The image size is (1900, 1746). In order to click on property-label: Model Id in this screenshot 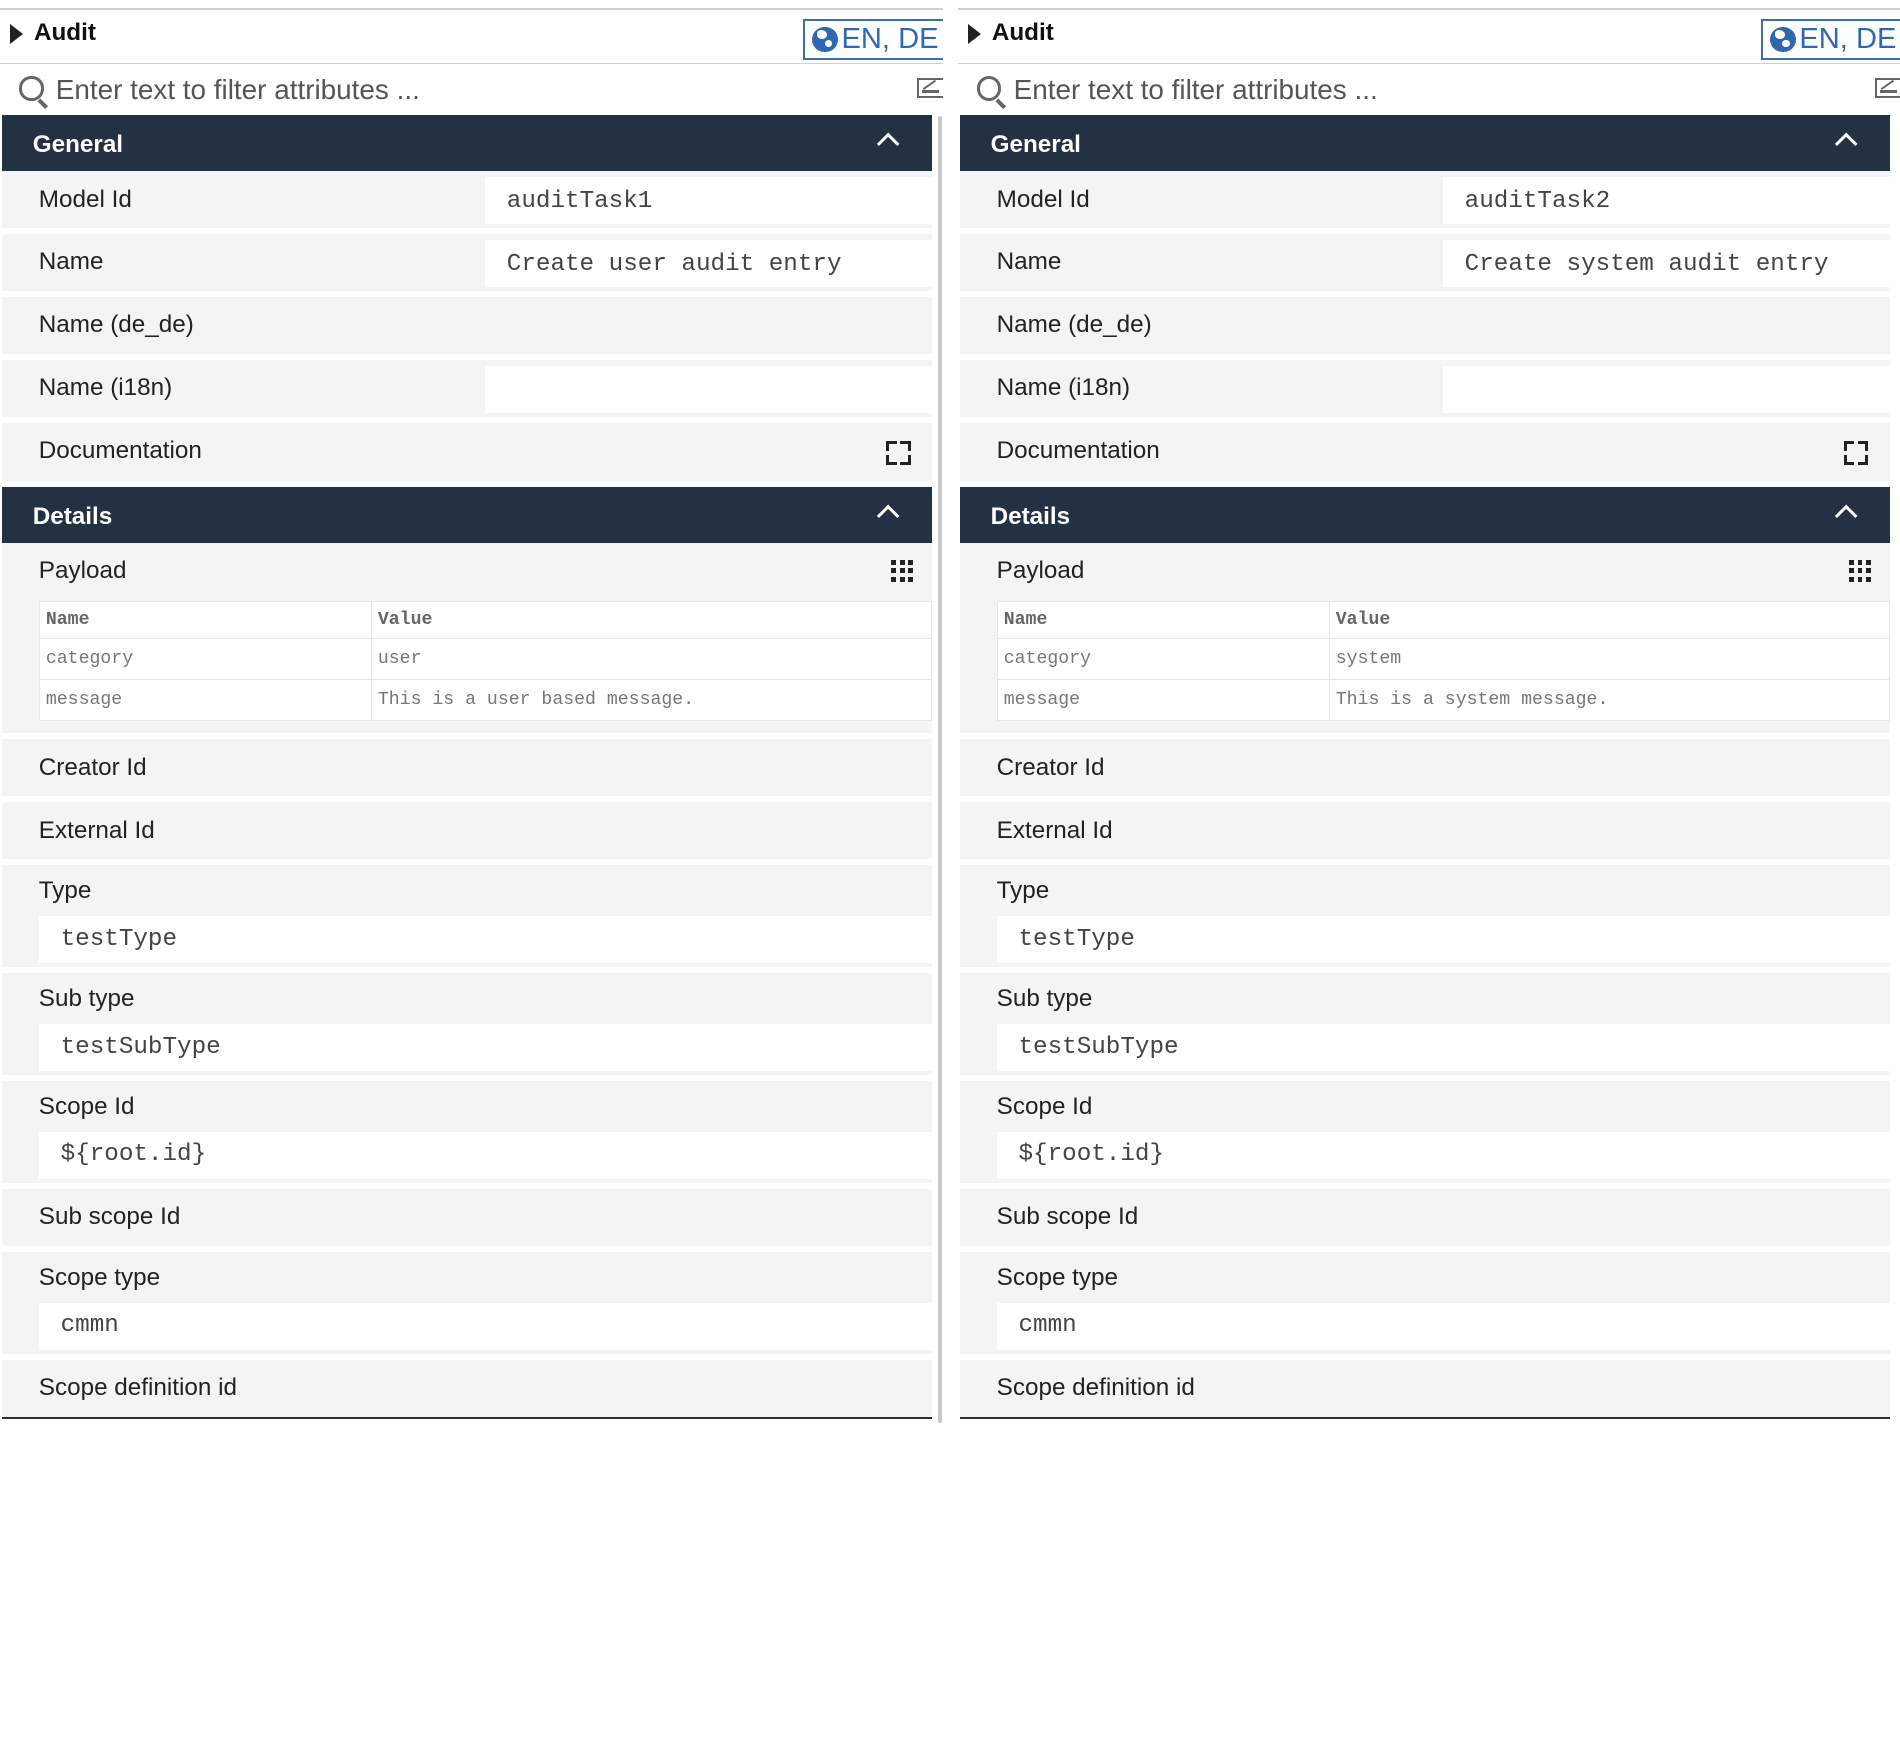, I will do `click(85, 199)`.